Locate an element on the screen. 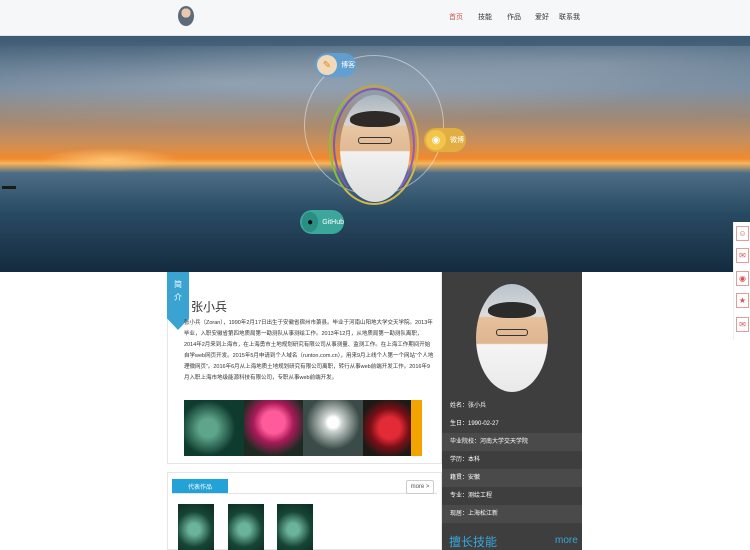 The height and width of the screenshot is (550, 750). photo-strip-edge is located at coordinates (416, 428).